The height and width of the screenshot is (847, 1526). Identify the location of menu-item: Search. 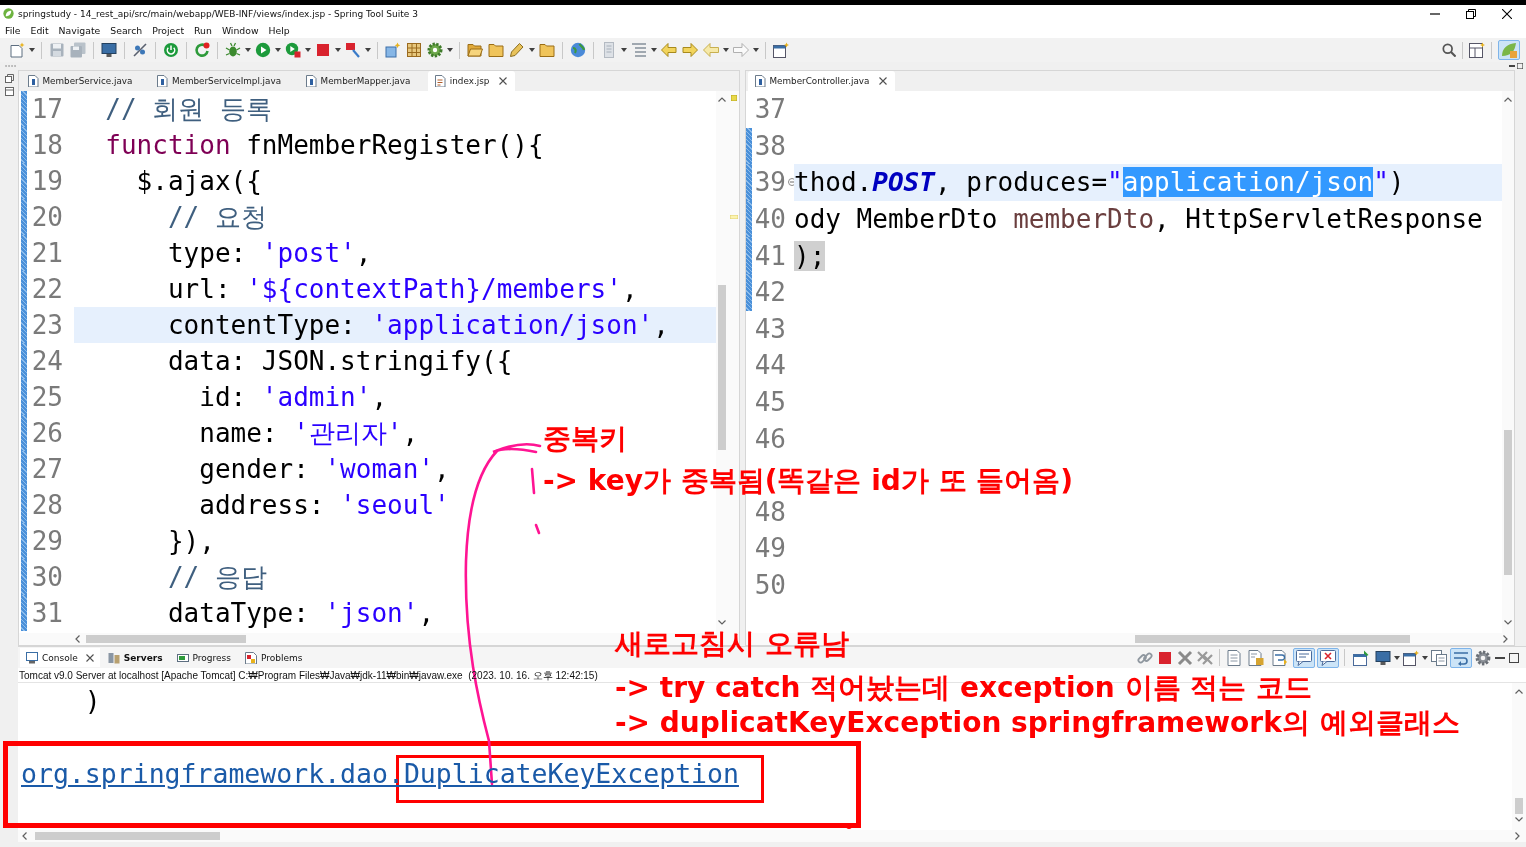
(126, 30).